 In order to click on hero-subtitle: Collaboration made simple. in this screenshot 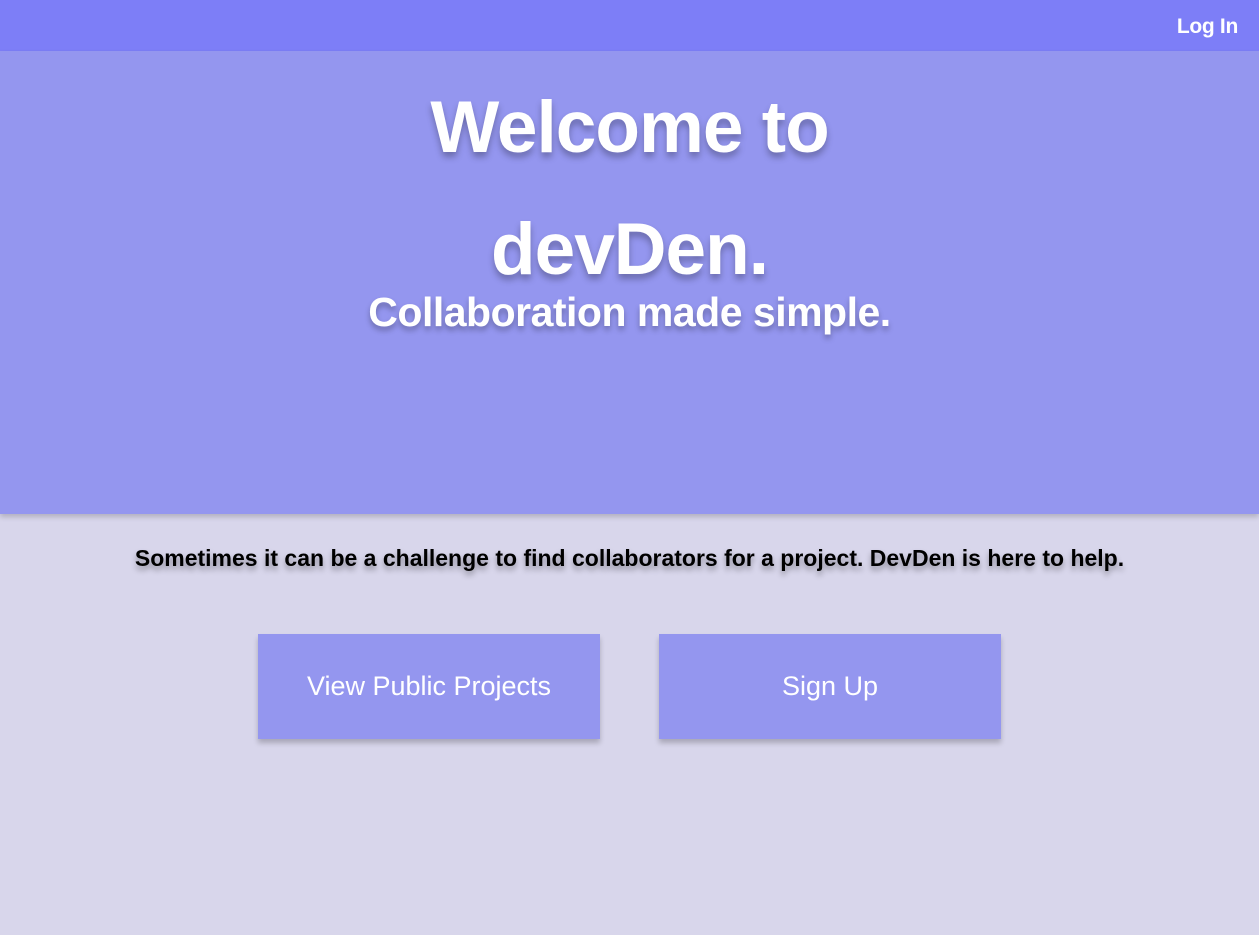, I will do `click(629, 312)`.